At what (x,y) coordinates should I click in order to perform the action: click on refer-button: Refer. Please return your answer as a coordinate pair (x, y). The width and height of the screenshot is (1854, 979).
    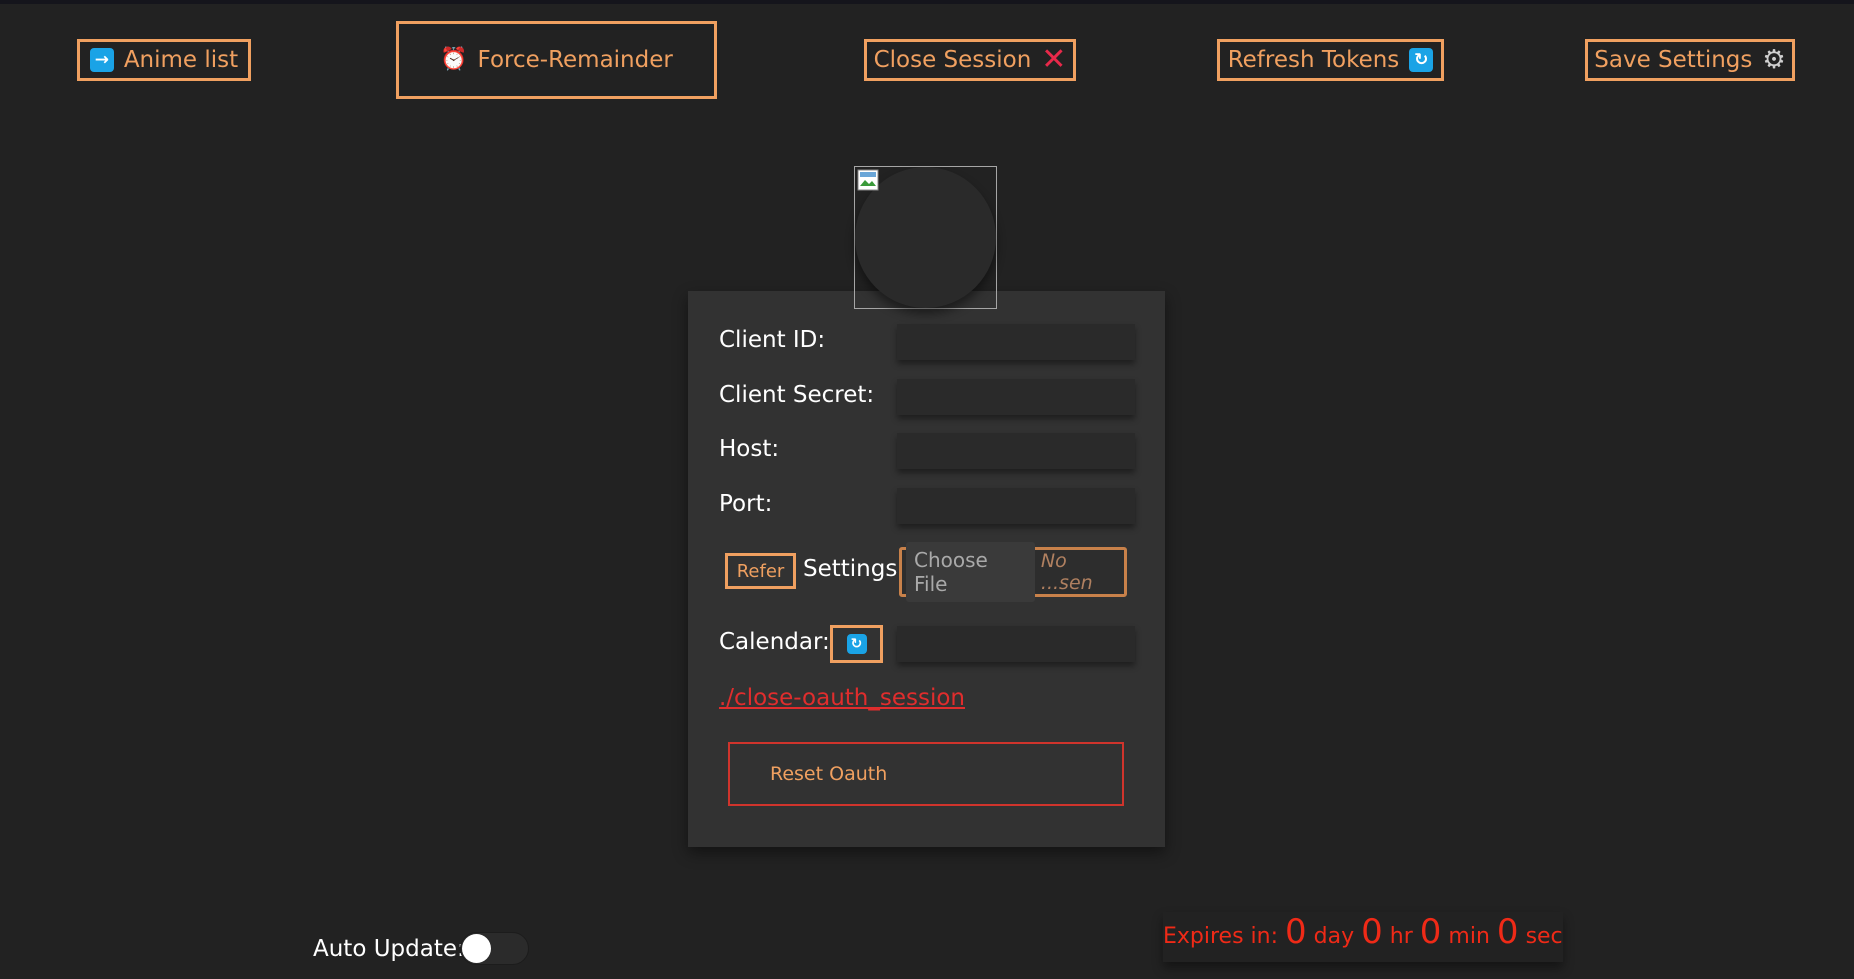
    Looking at the image, I should click on (760, 571).